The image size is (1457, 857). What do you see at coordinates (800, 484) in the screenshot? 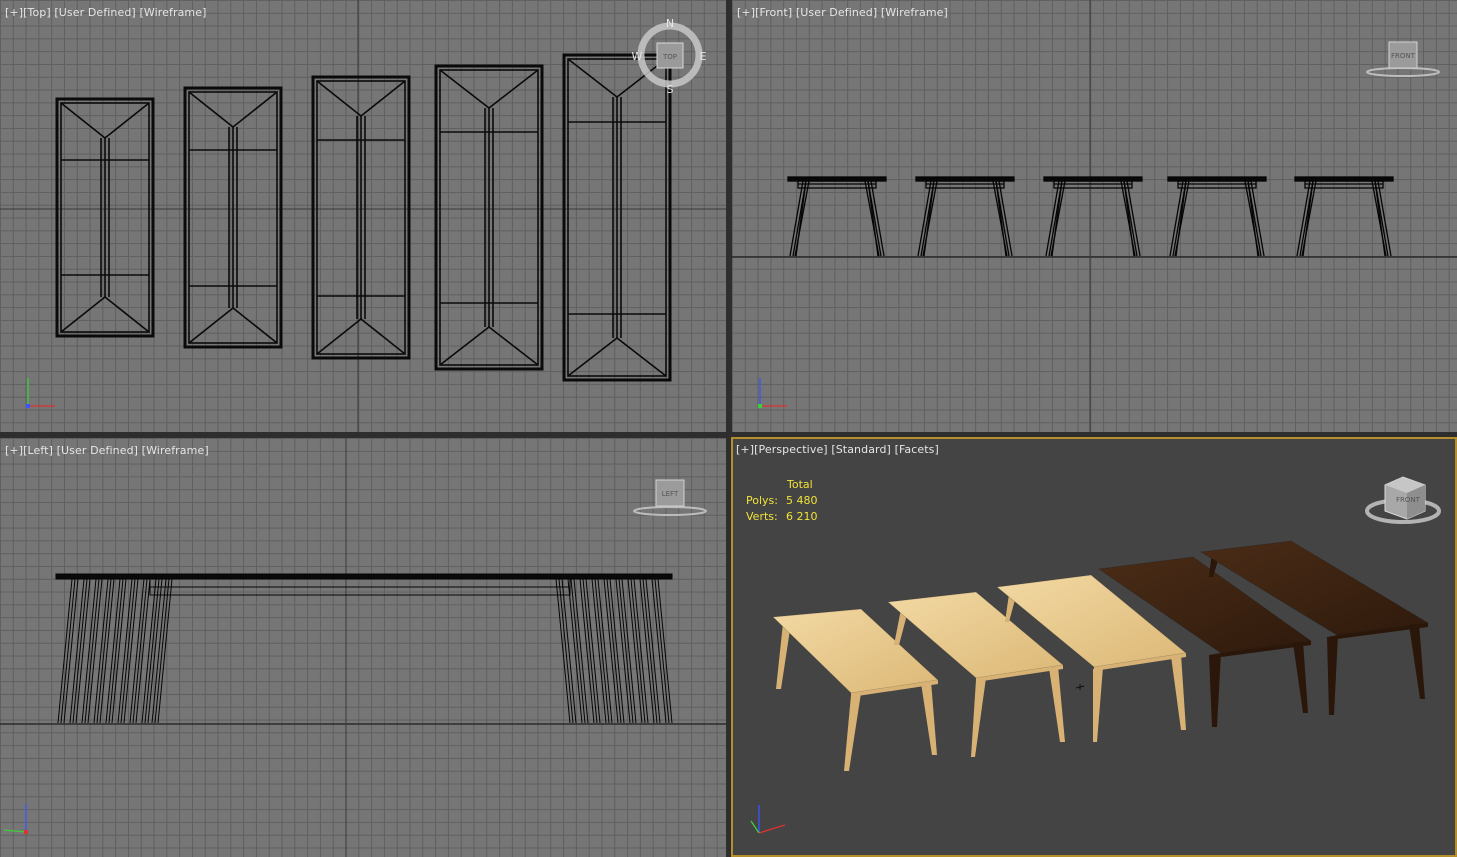
I see `stats-header: Total` at bounding box center [800, 484].